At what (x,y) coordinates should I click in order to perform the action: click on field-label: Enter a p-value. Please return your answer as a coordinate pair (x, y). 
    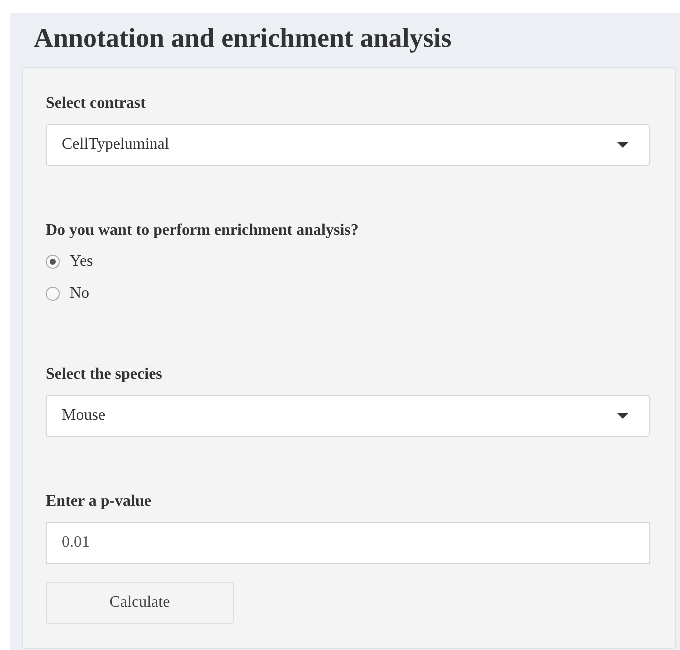
    Looking at the image, I should click on (99, 502).